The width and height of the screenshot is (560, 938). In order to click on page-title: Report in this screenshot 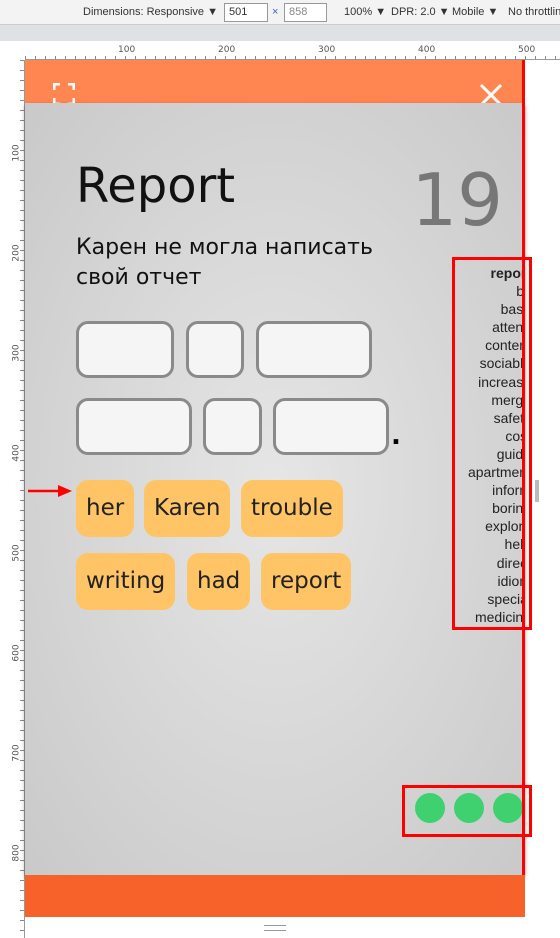, I will do `click(156, 186)`.